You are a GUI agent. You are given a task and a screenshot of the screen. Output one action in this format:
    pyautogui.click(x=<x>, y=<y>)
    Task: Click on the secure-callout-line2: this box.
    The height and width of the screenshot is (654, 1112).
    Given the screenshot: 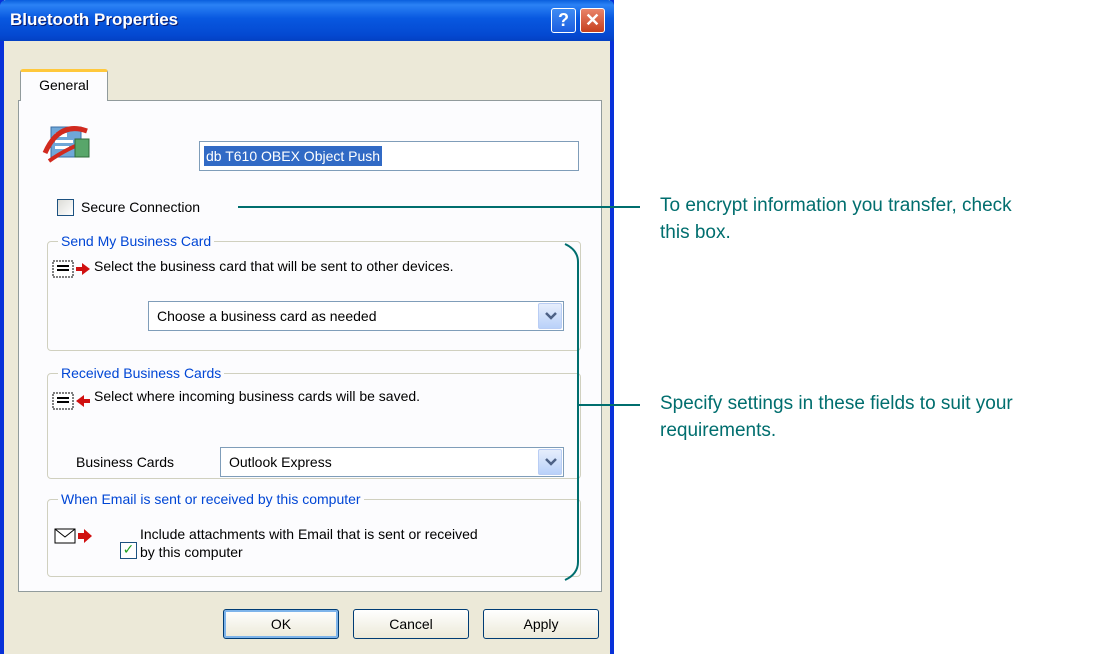 What is the action you would take?
    pyautogui.click(x=695, y=232)
    